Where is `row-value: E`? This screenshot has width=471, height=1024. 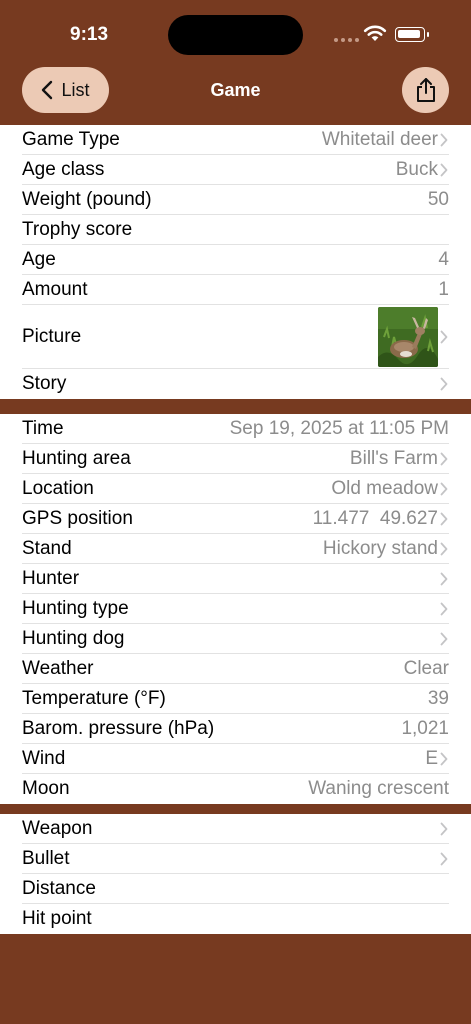 row-value: E is located at coordinates (431, 758).